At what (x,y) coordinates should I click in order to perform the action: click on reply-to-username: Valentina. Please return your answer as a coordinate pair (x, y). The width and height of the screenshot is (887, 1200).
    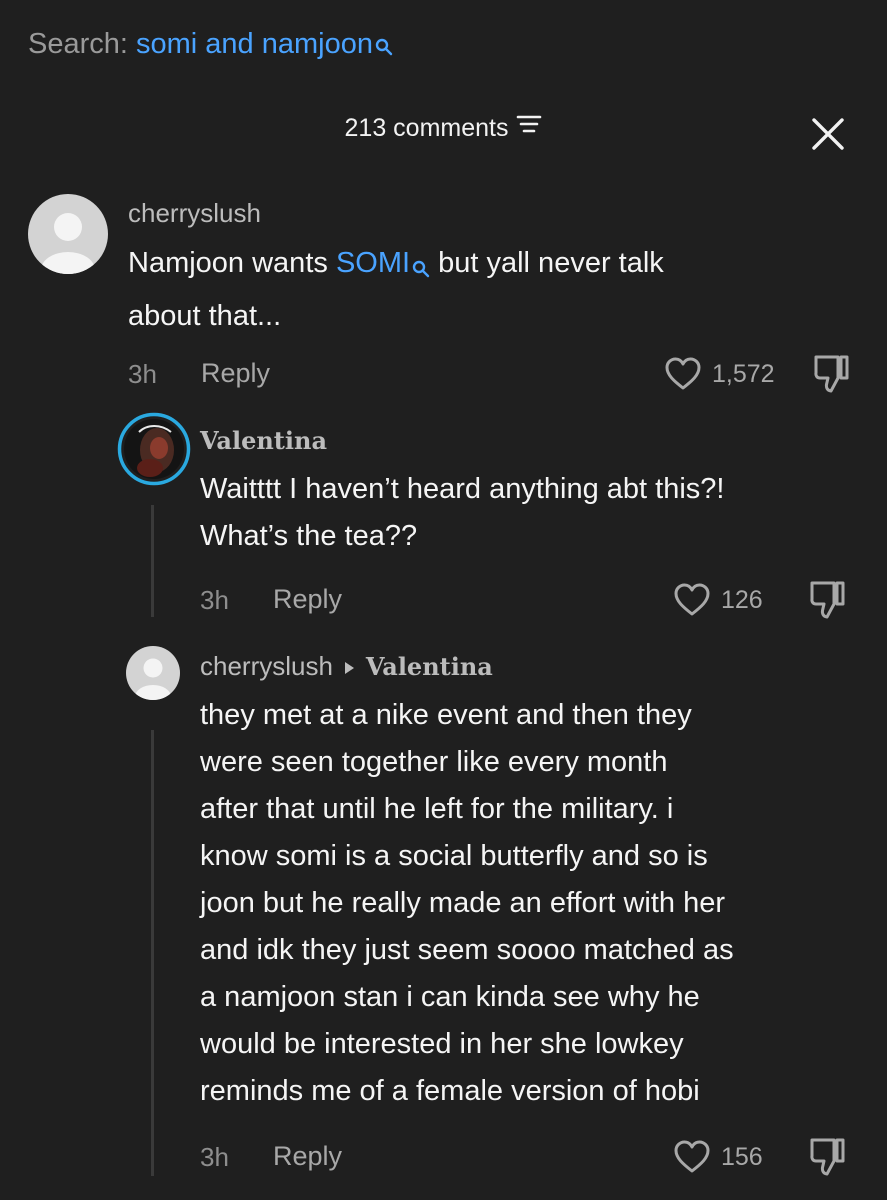
    Looking at the image, I should click on (429, 666).